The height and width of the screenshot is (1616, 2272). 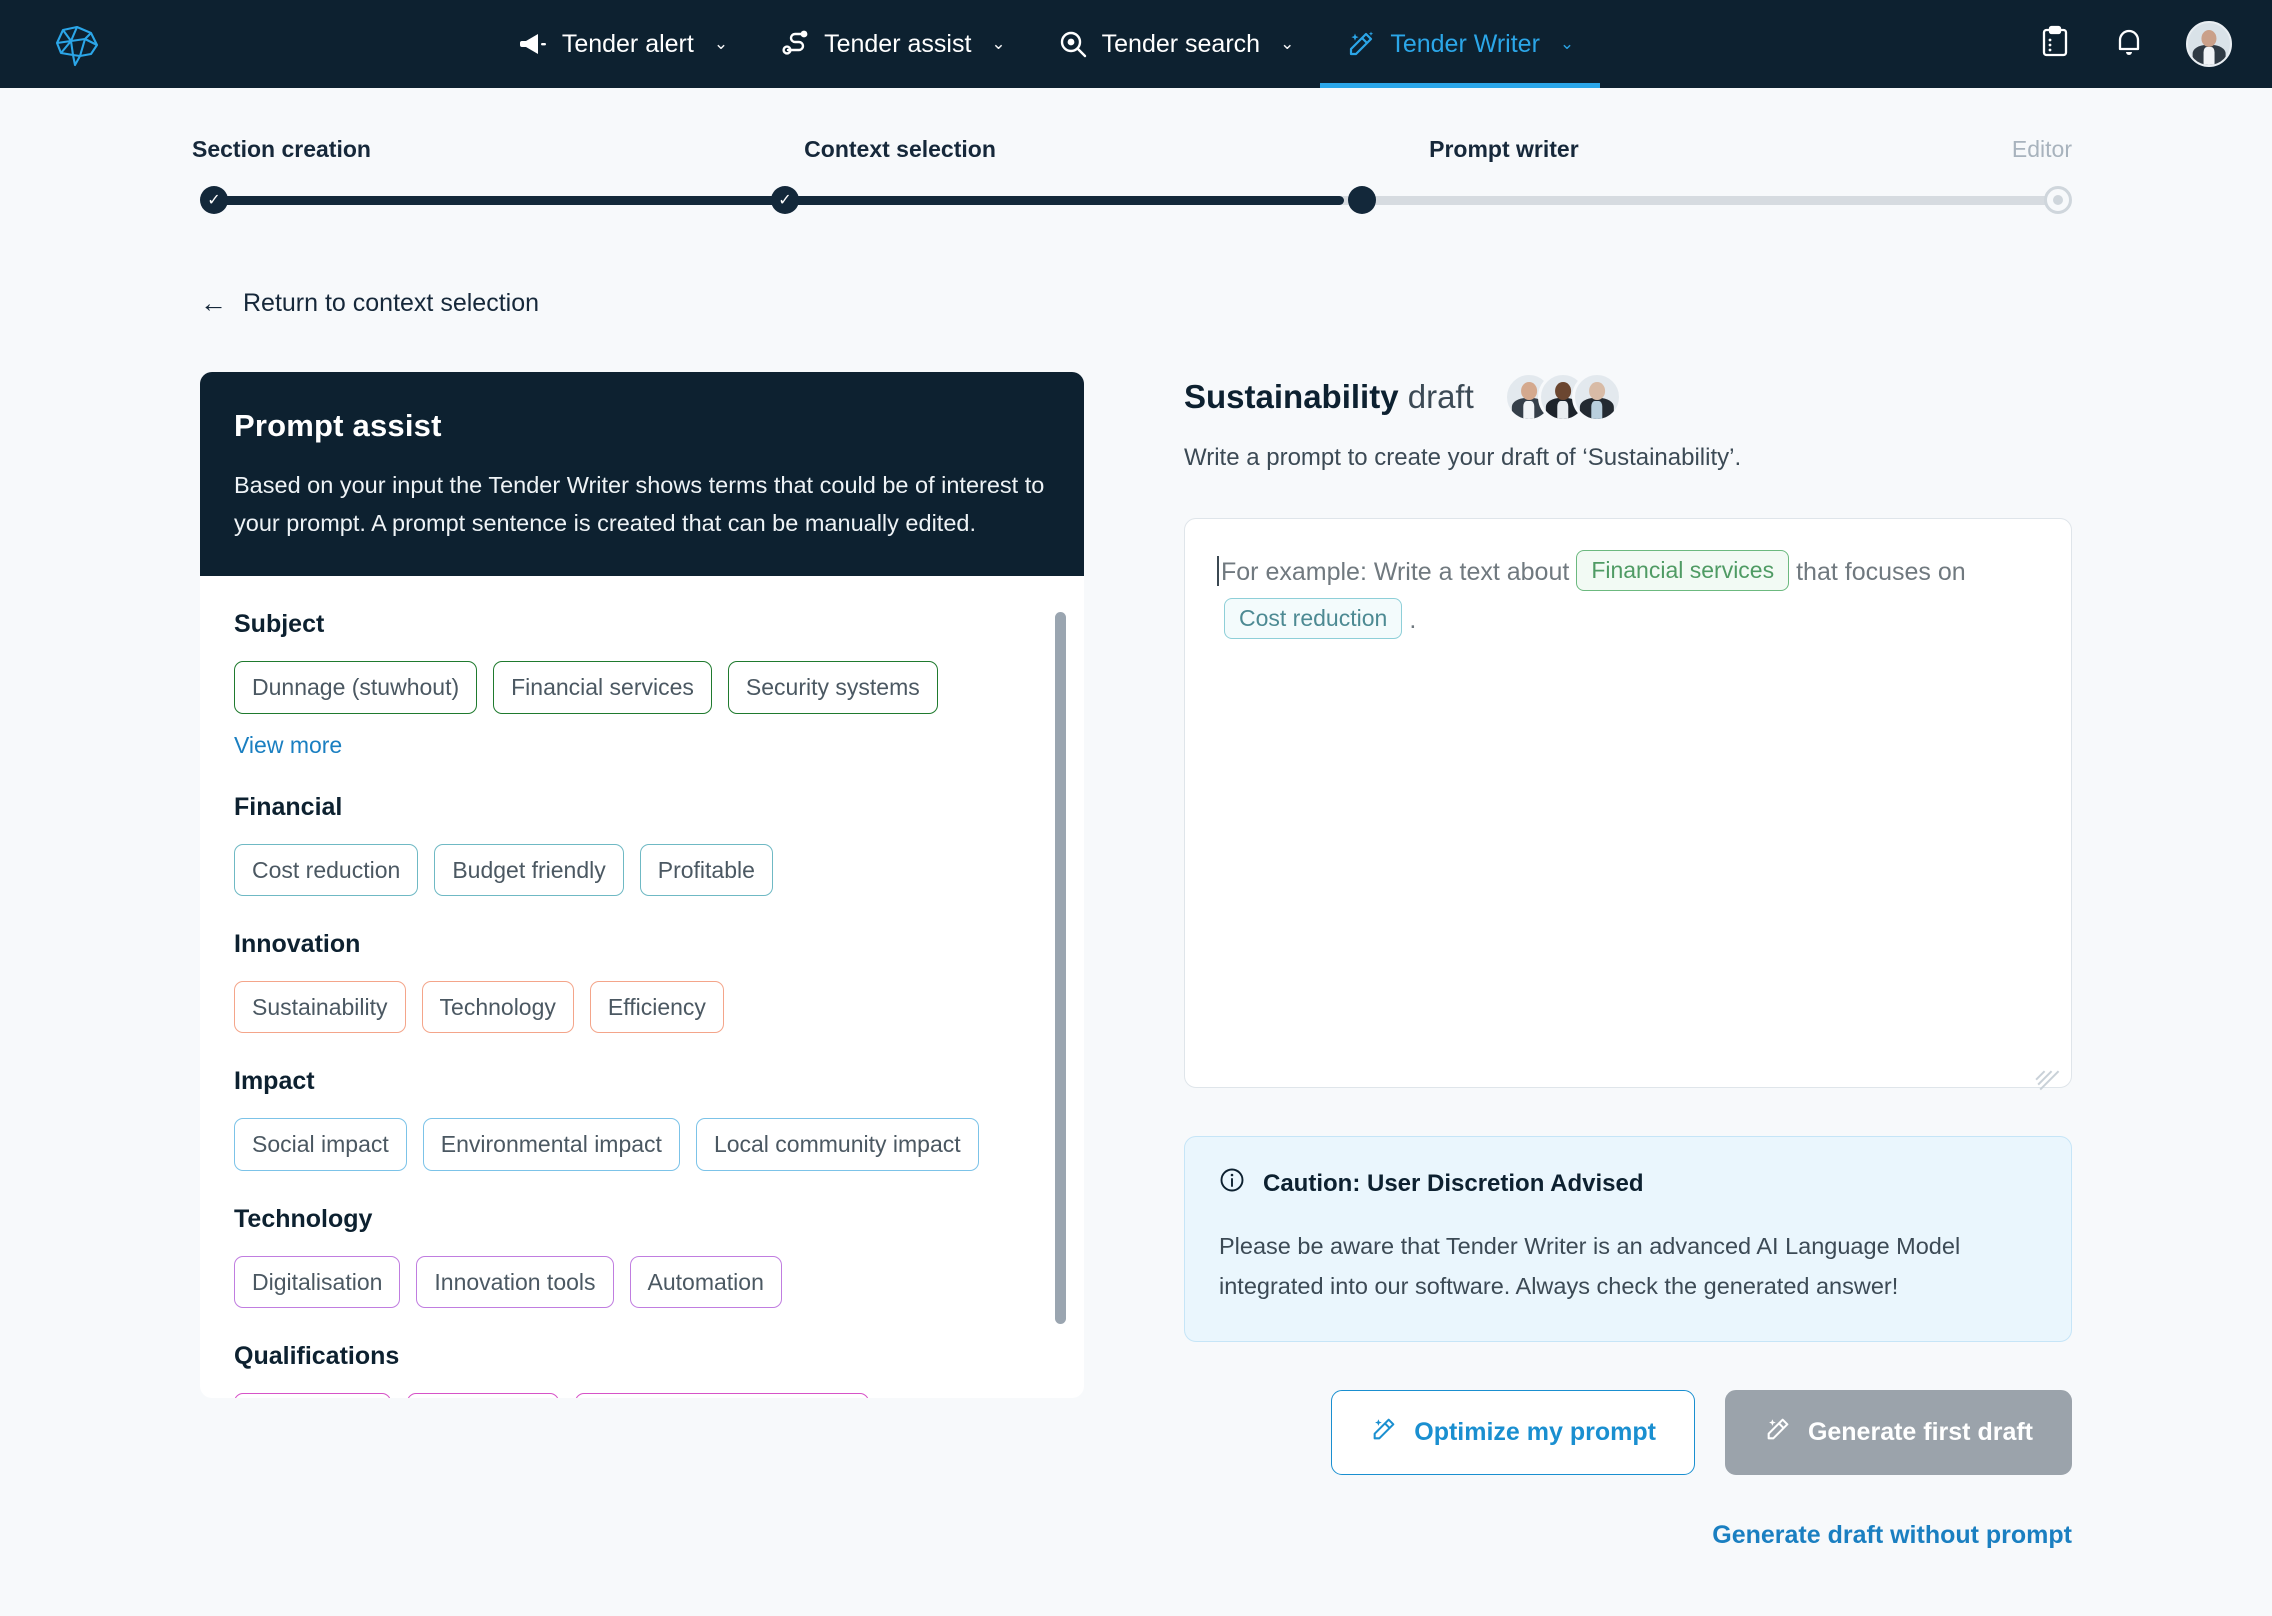 I want to click on tag-chip: Local community impact, so click(x=837, y=1144).